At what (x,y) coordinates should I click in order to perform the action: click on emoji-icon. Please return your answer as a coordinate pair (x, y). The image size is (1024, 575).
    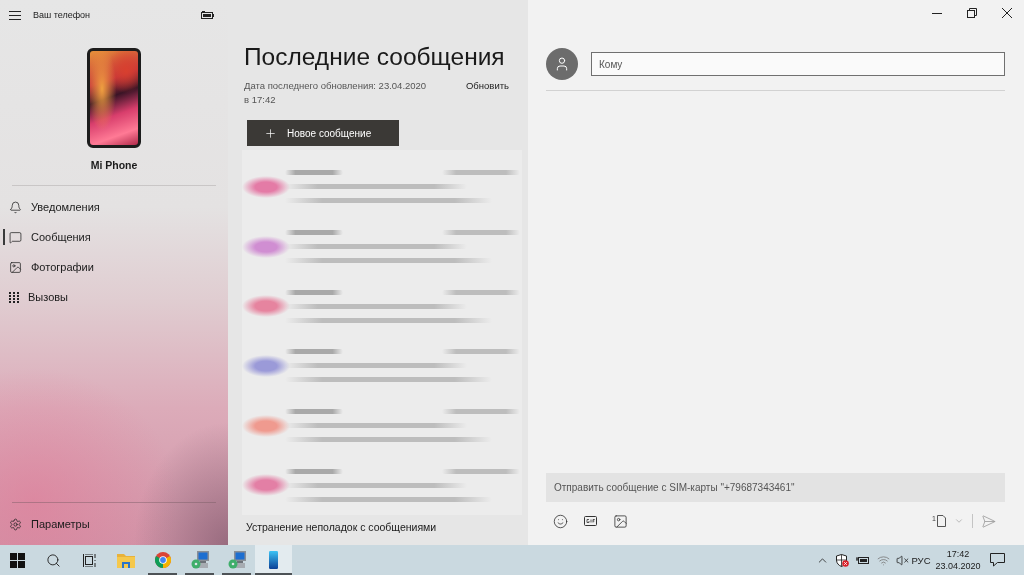
    Looking at the image, I should click on (560, 521).